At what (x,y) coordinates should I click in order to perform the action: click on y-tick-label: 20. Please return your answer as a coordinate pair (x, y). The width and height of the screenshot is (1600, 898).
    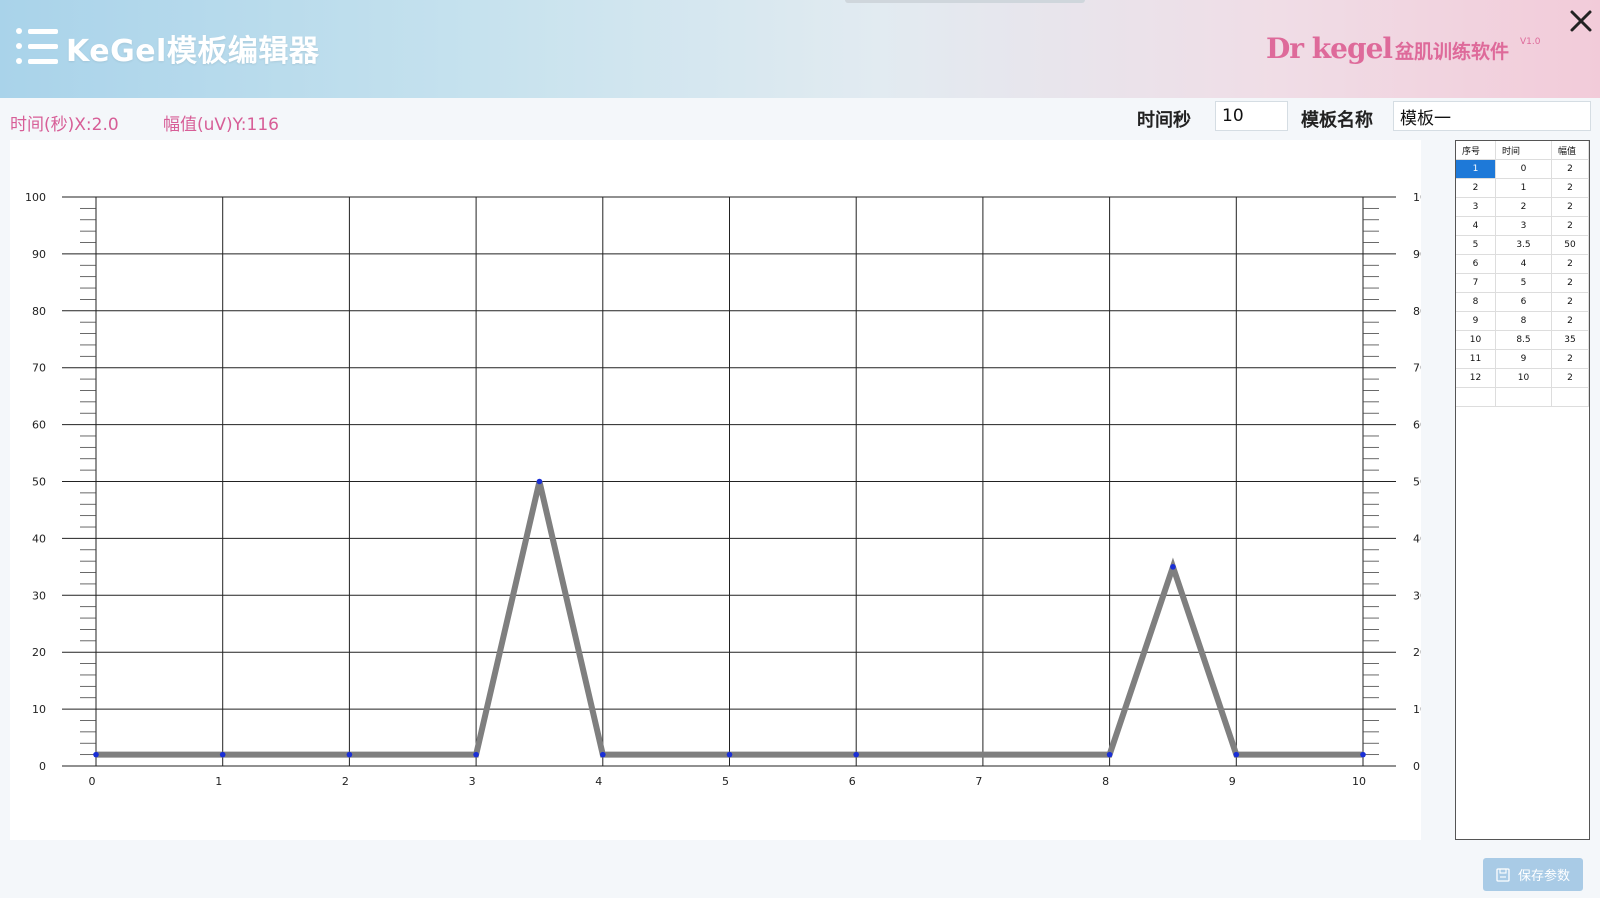
    Looking at the image, I should click on (39, 652).